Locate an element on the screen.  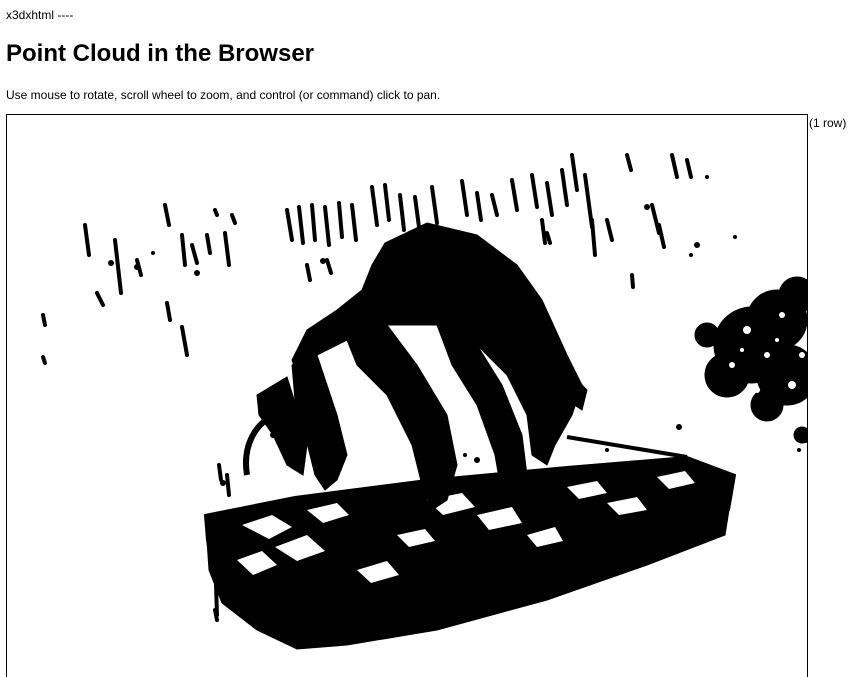
bush is located at coordinates (750, 360).